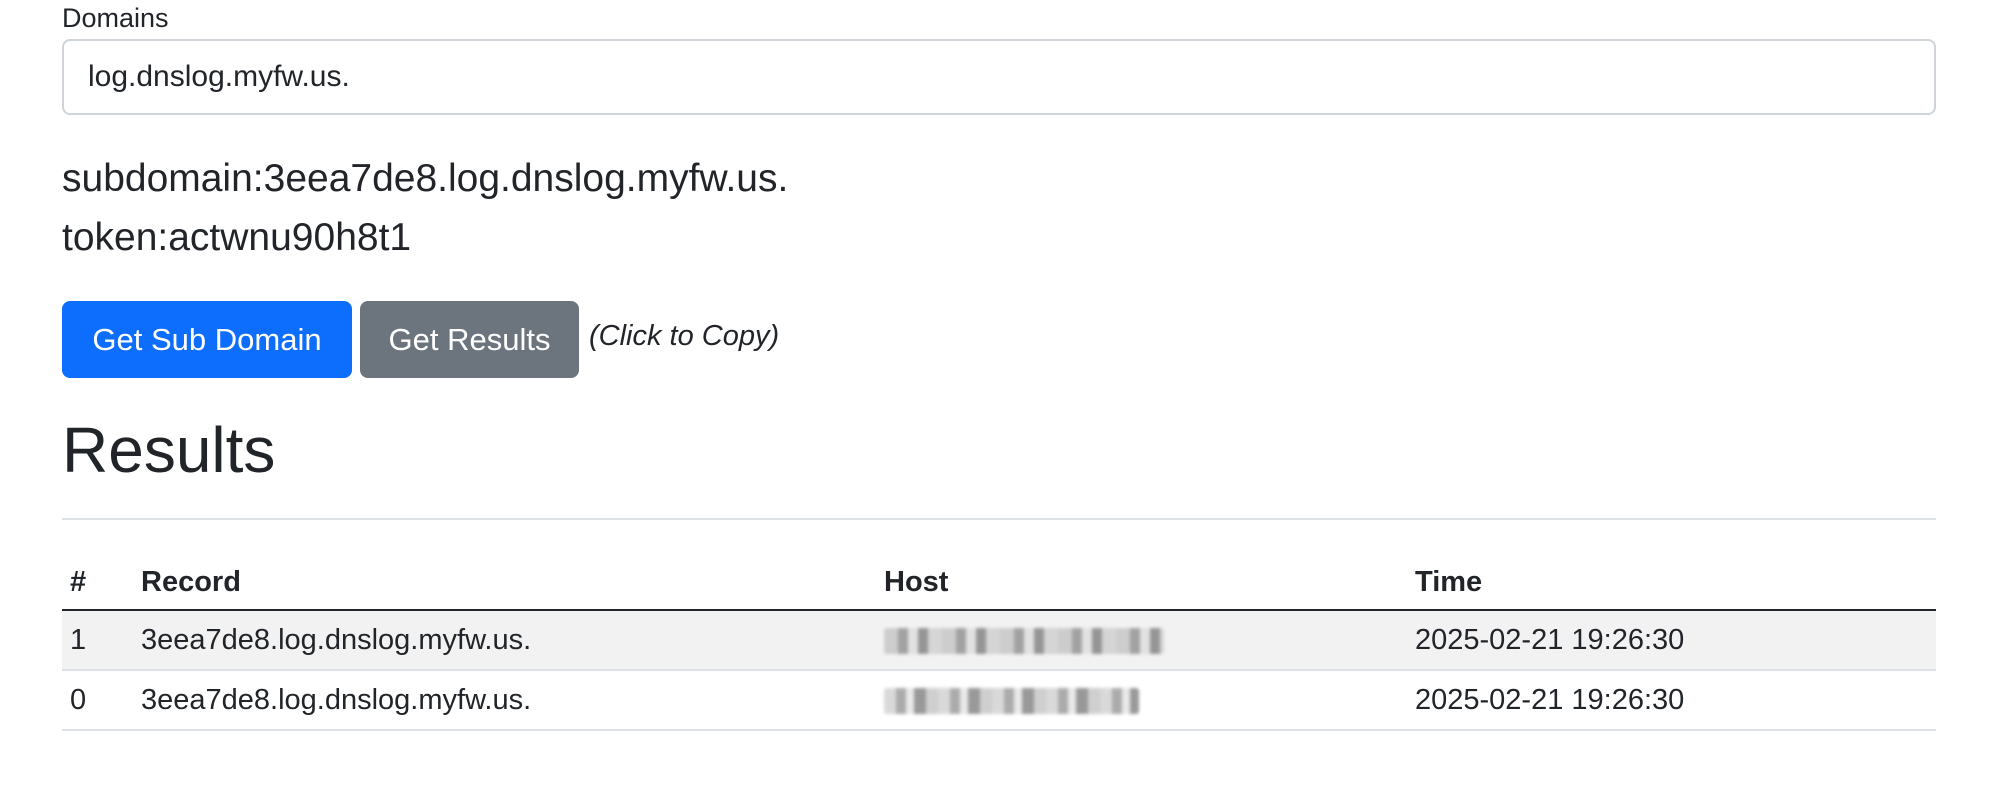  Describe the element at coordinates (999, 519) in the screenshot. I see `results-divider` at that location.